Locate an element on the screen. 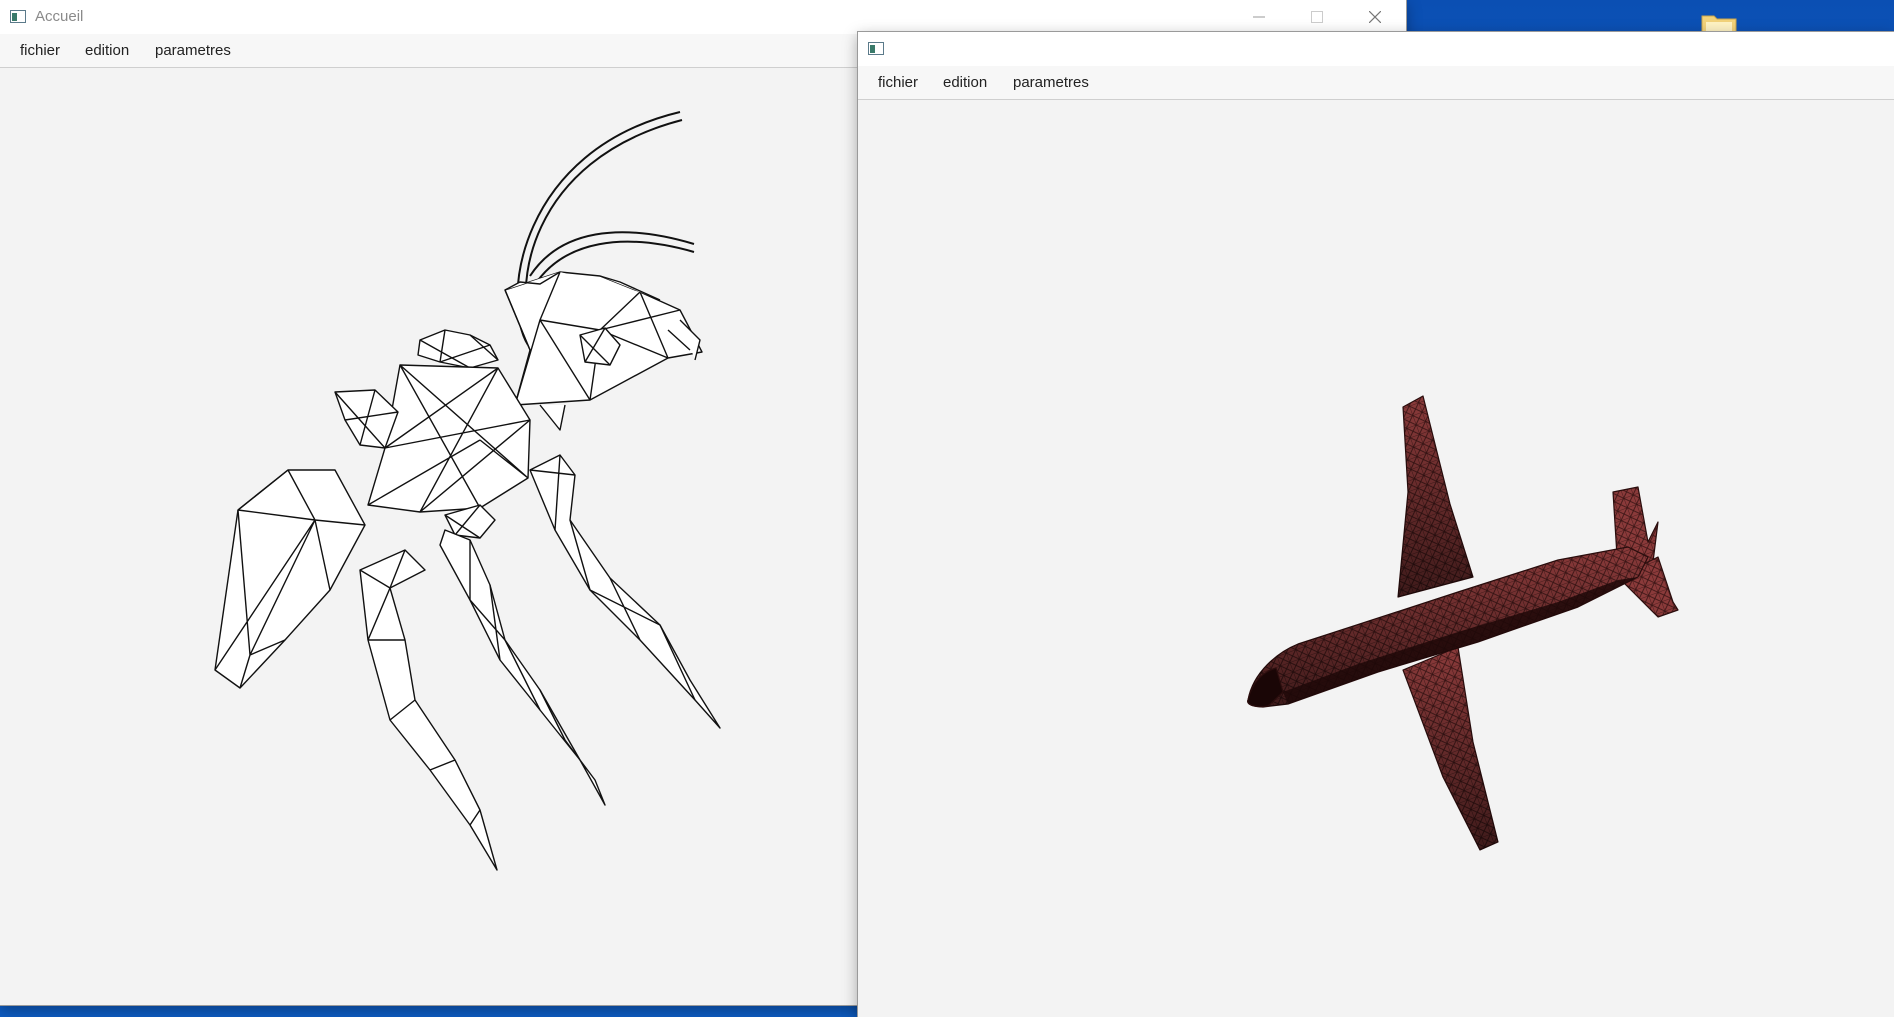  maximize-button is located at coordinates (1317, 17).